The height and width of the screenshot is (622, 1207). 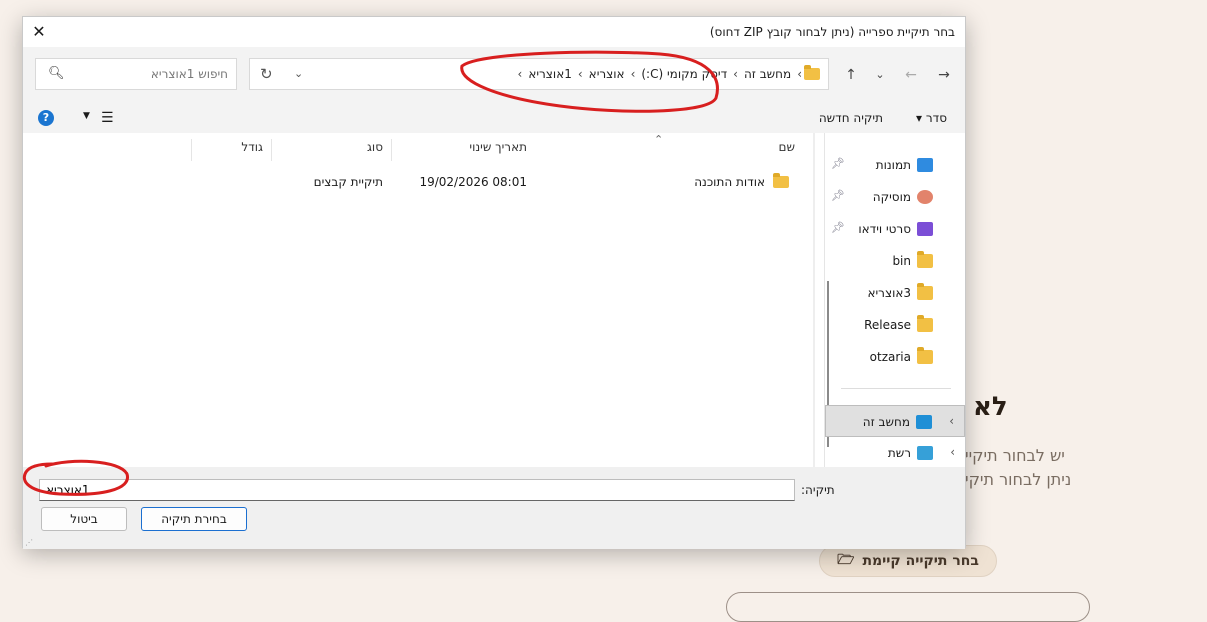 I want to click on organize-button: סדר ▾, so click(x=931, y=118).